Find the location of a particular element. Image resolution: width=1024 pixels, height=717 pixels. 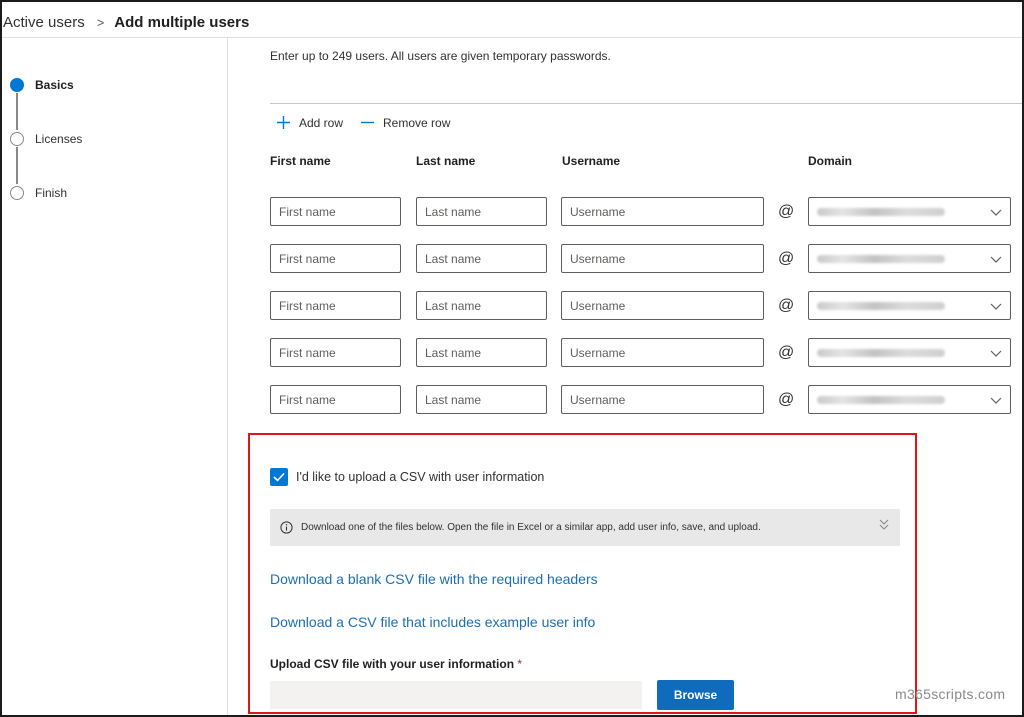

step-basics: Basics is located at coordinates (42, 85).